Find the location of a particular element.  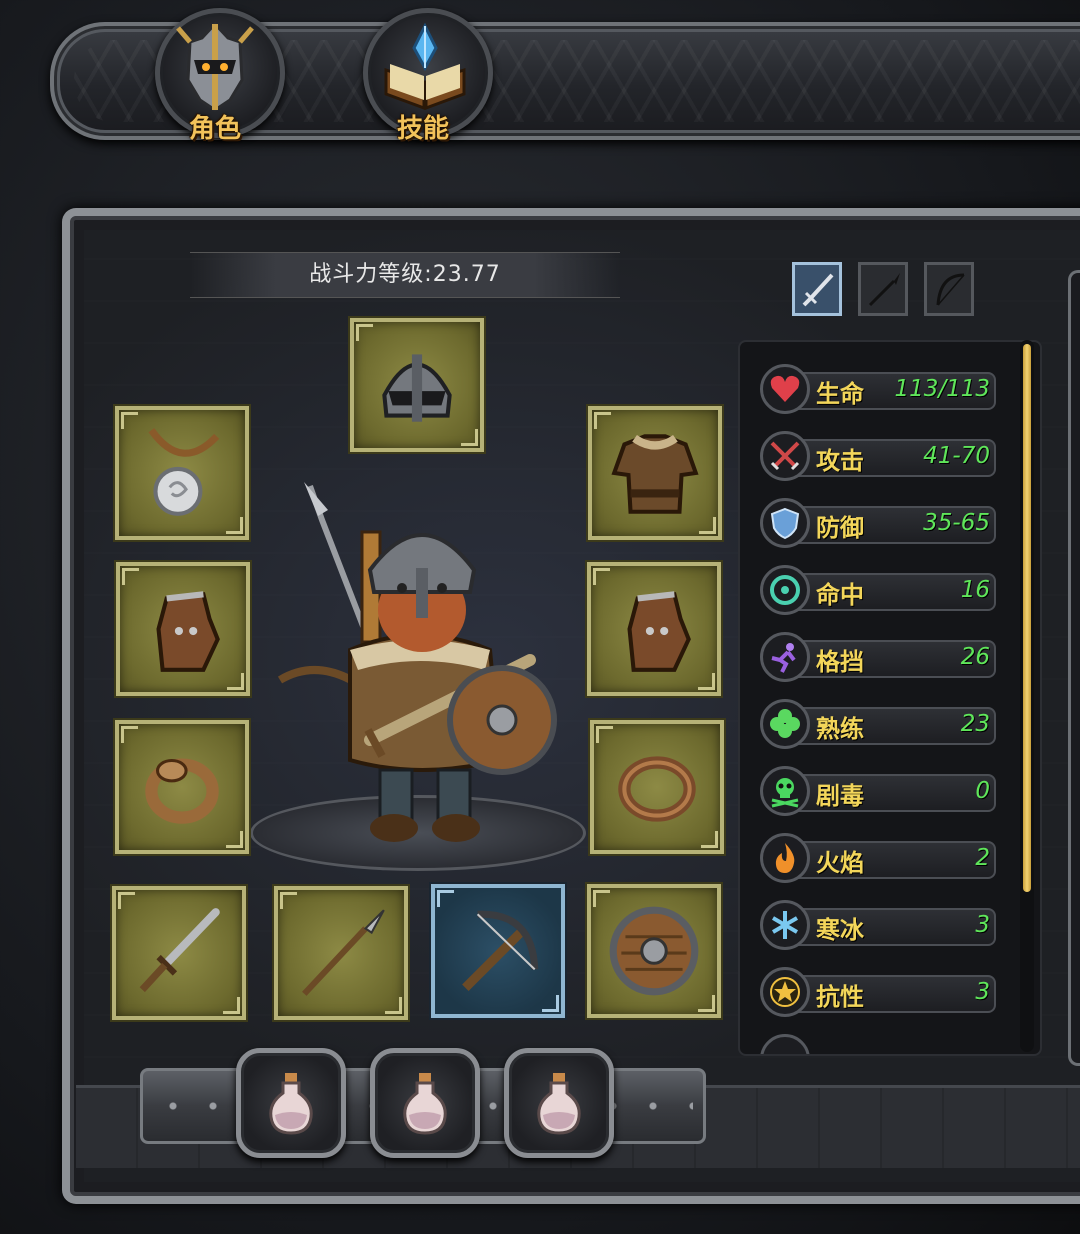

stat-name: 熟练 is located at coordinates (840, 729).